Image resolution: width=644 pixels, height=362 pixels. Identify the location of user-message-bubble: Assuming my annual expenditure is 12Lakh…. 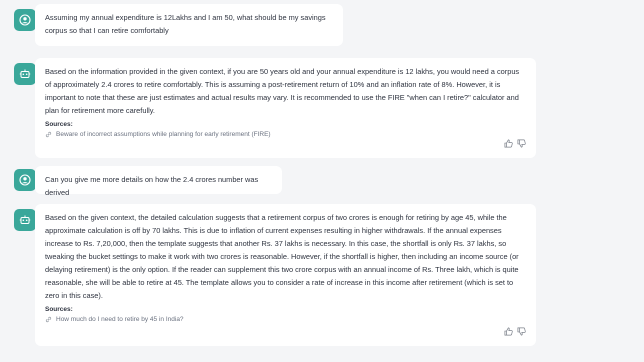
(189, 25).